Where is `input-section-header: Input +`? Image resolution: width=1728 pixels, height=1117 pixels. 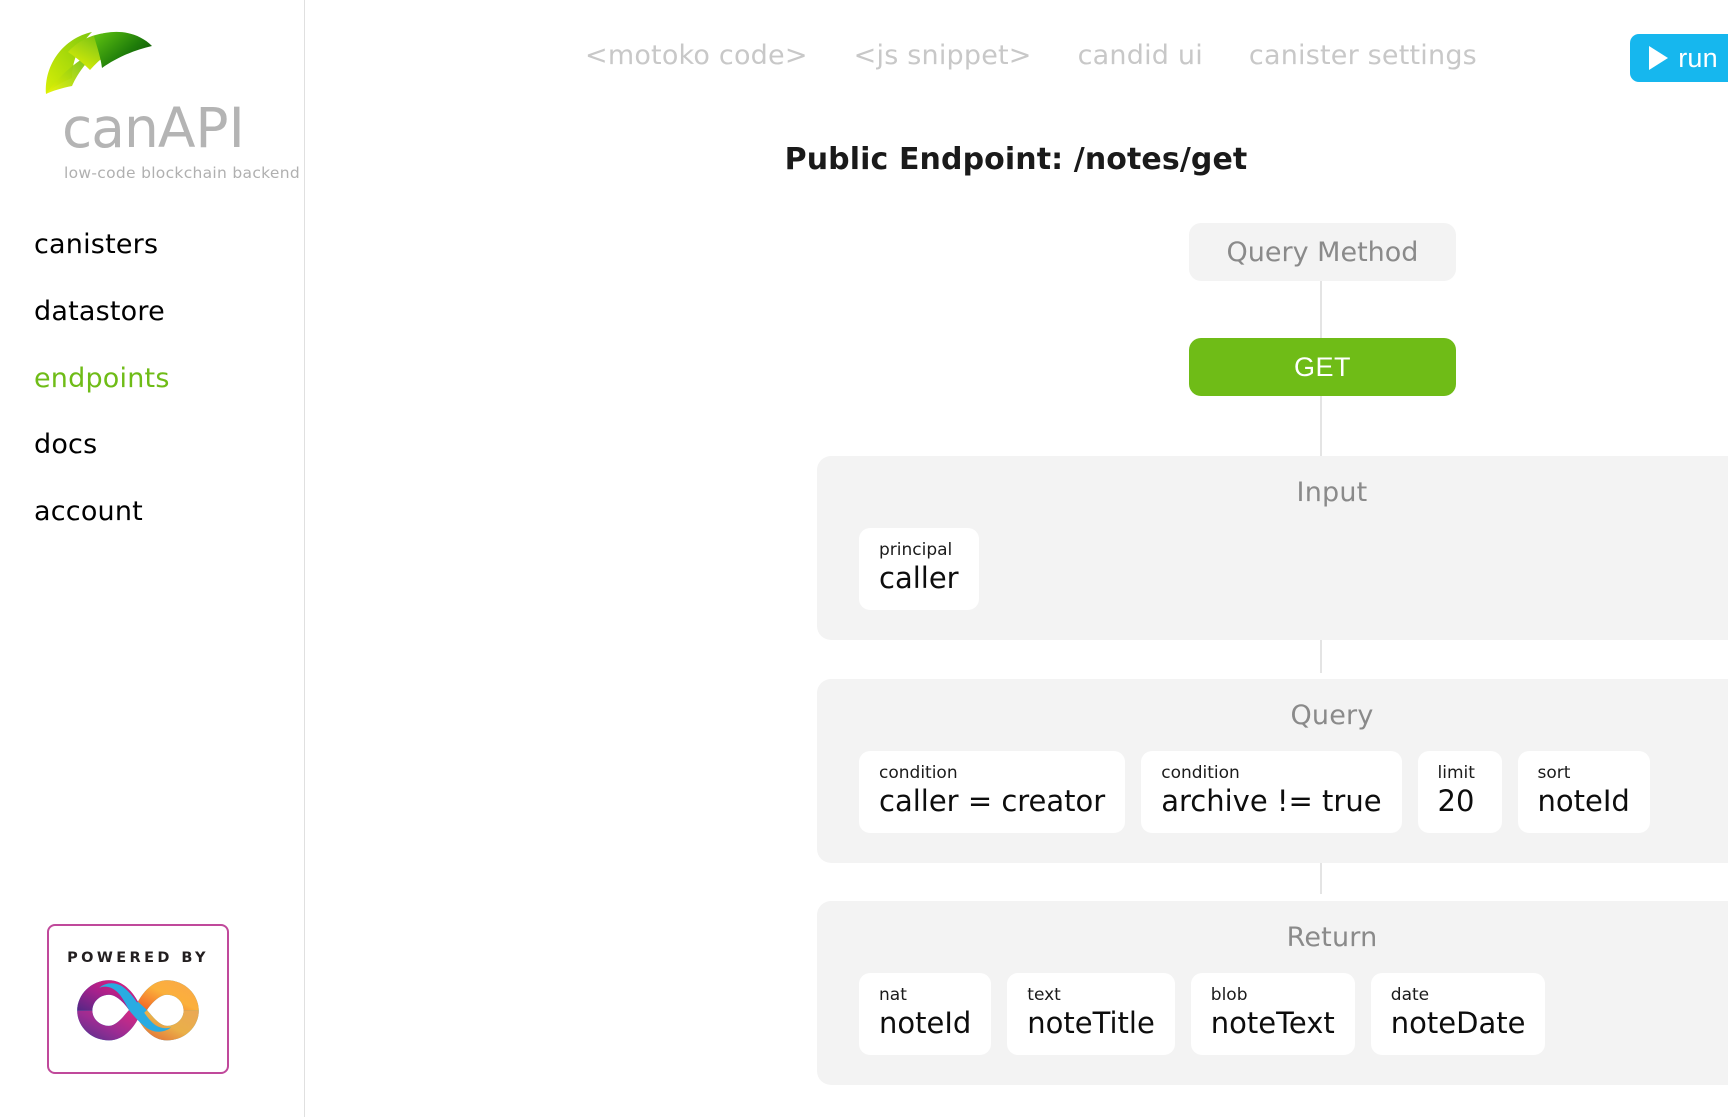
input-section-header: Input + is located at coordinates (1272, 492).